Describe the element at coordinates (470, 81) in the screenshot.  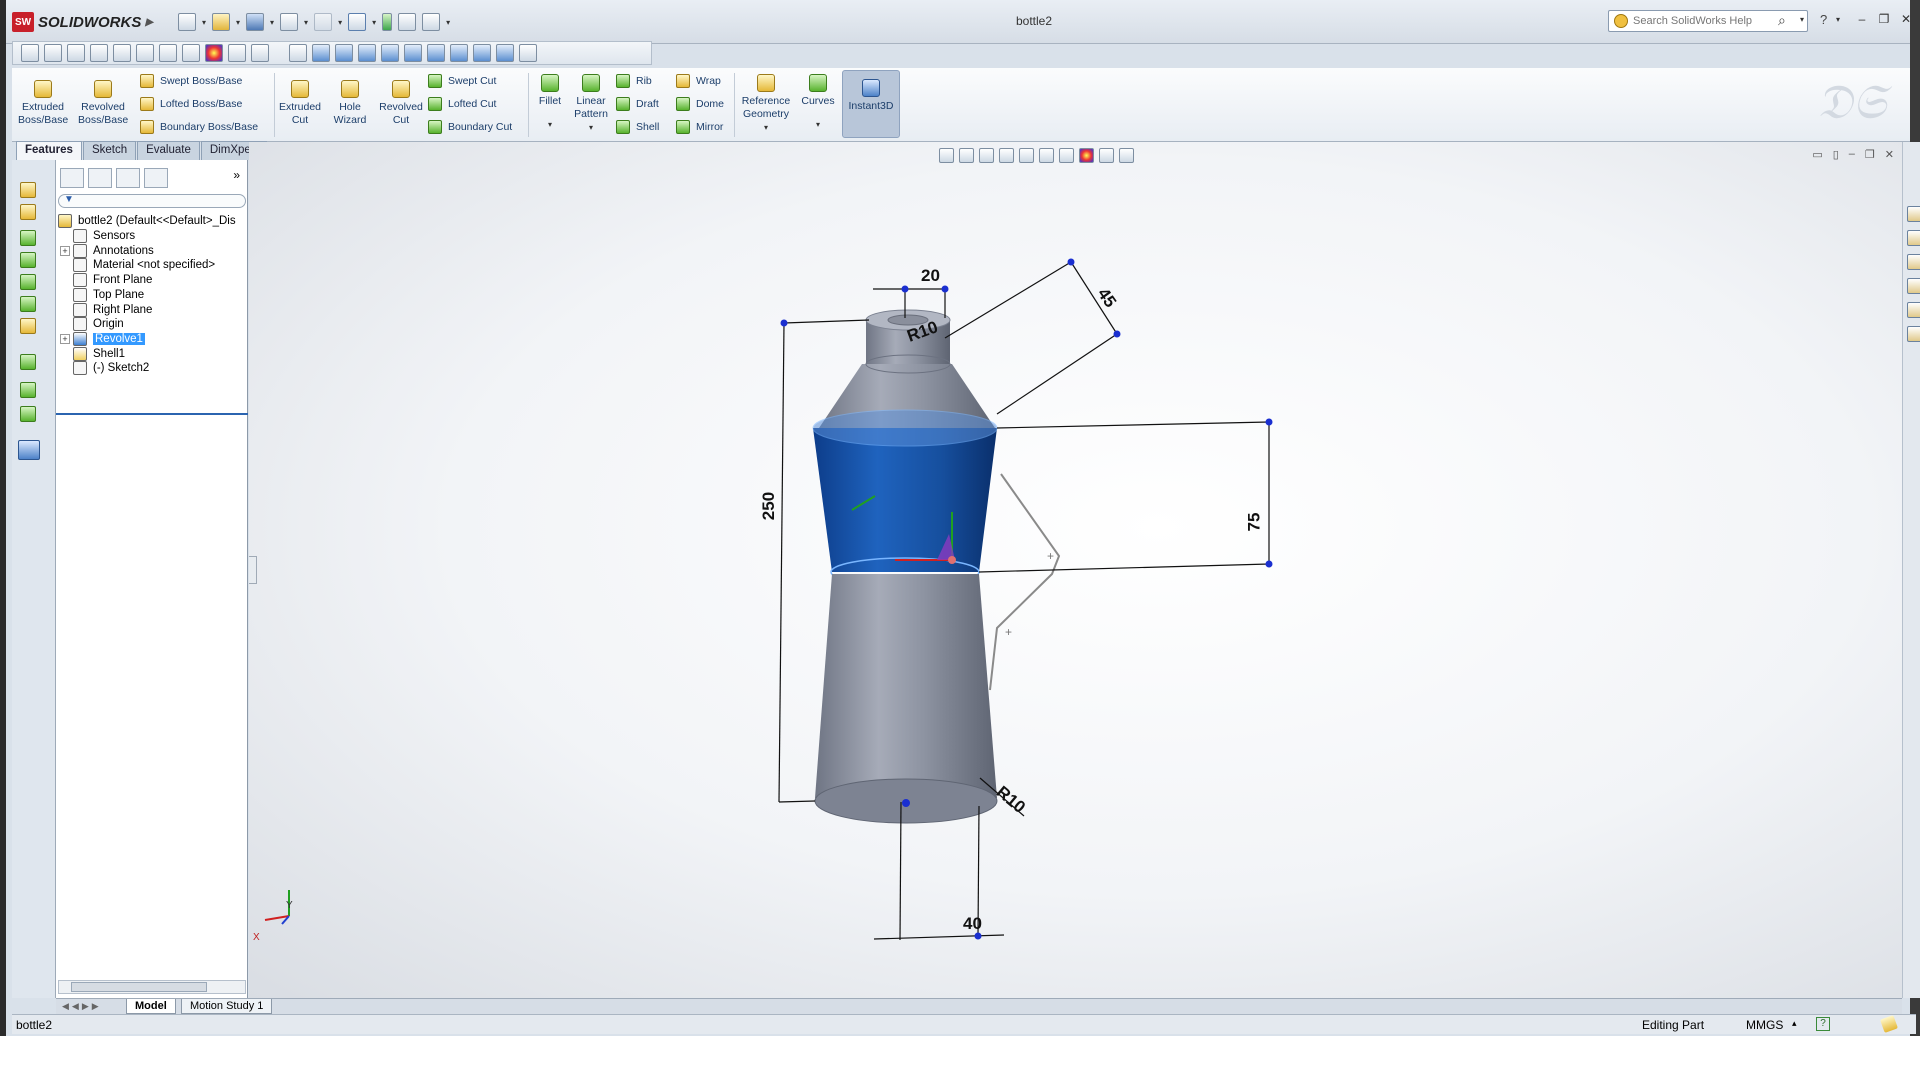
I see `swept-cut-button: Swept Cut` at that location.